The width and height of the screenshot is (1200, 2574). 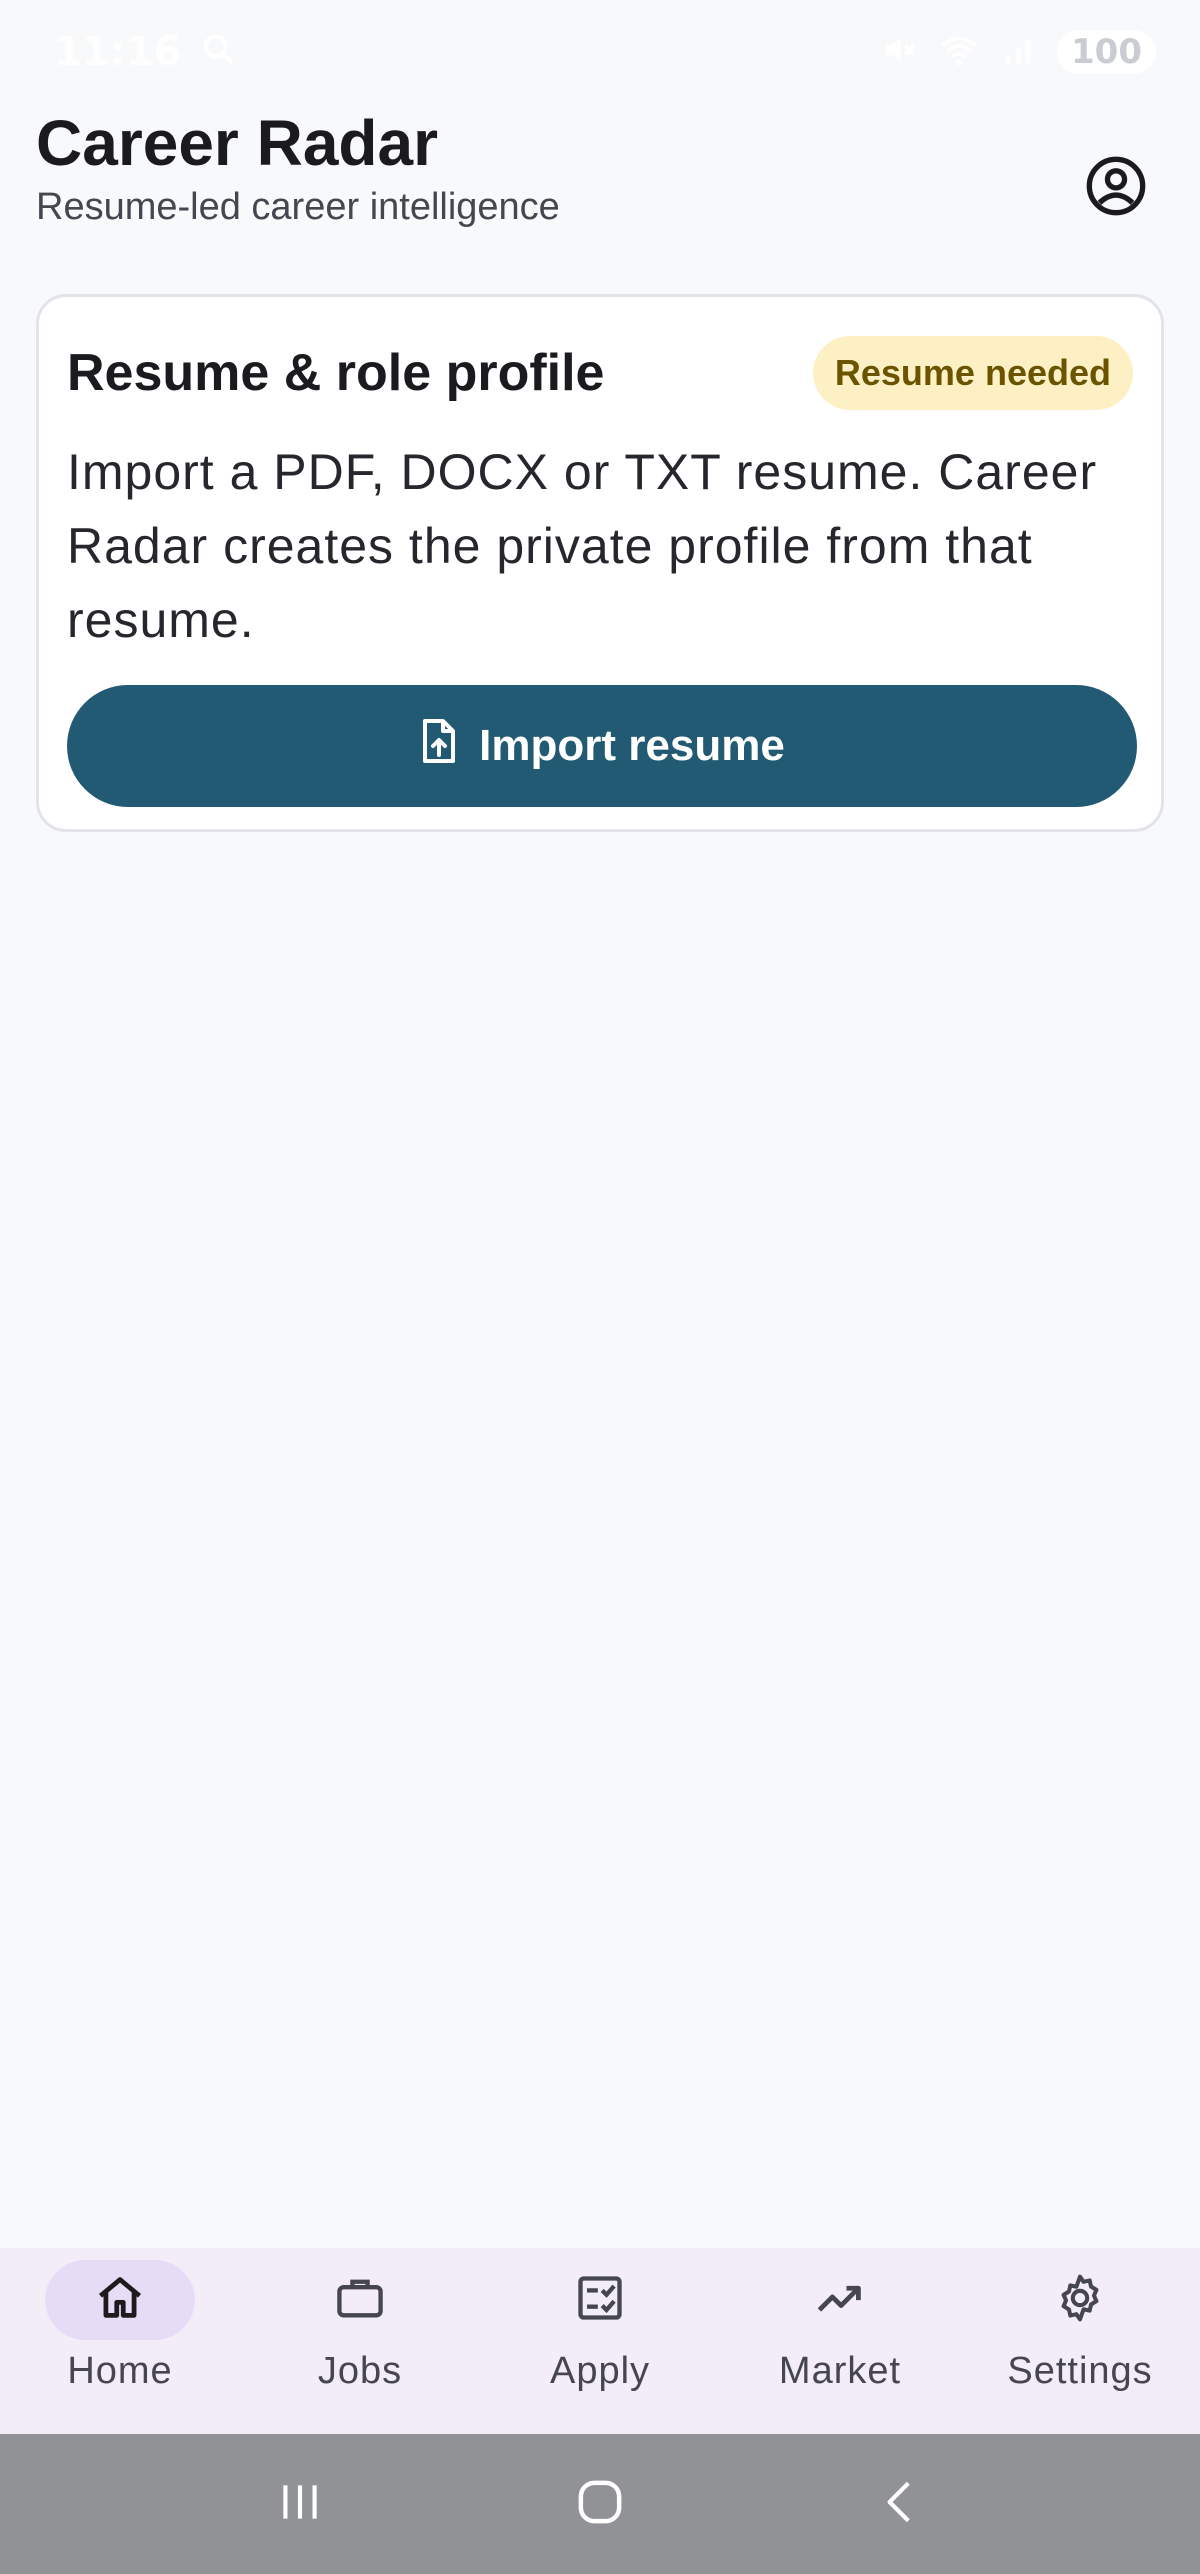 I want to click on import-resume-button: Import resume, so click(x=602, y=746).